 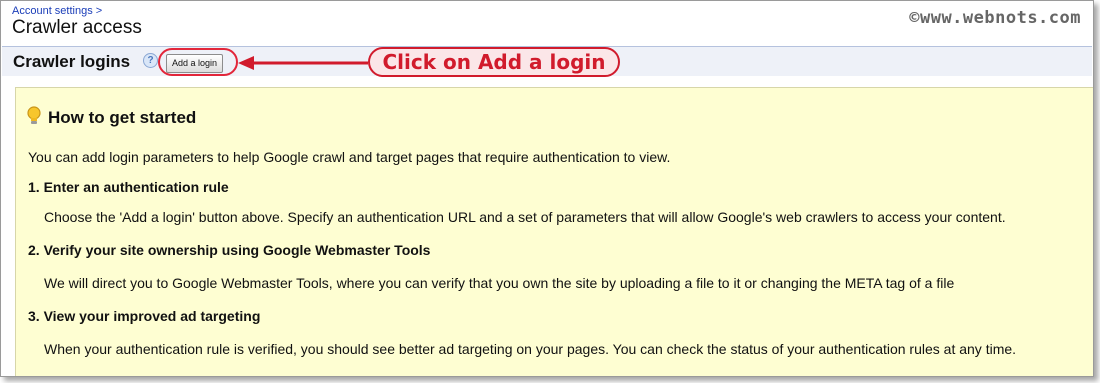 I want to click on step-number: 1., so click(x=34, y=187).